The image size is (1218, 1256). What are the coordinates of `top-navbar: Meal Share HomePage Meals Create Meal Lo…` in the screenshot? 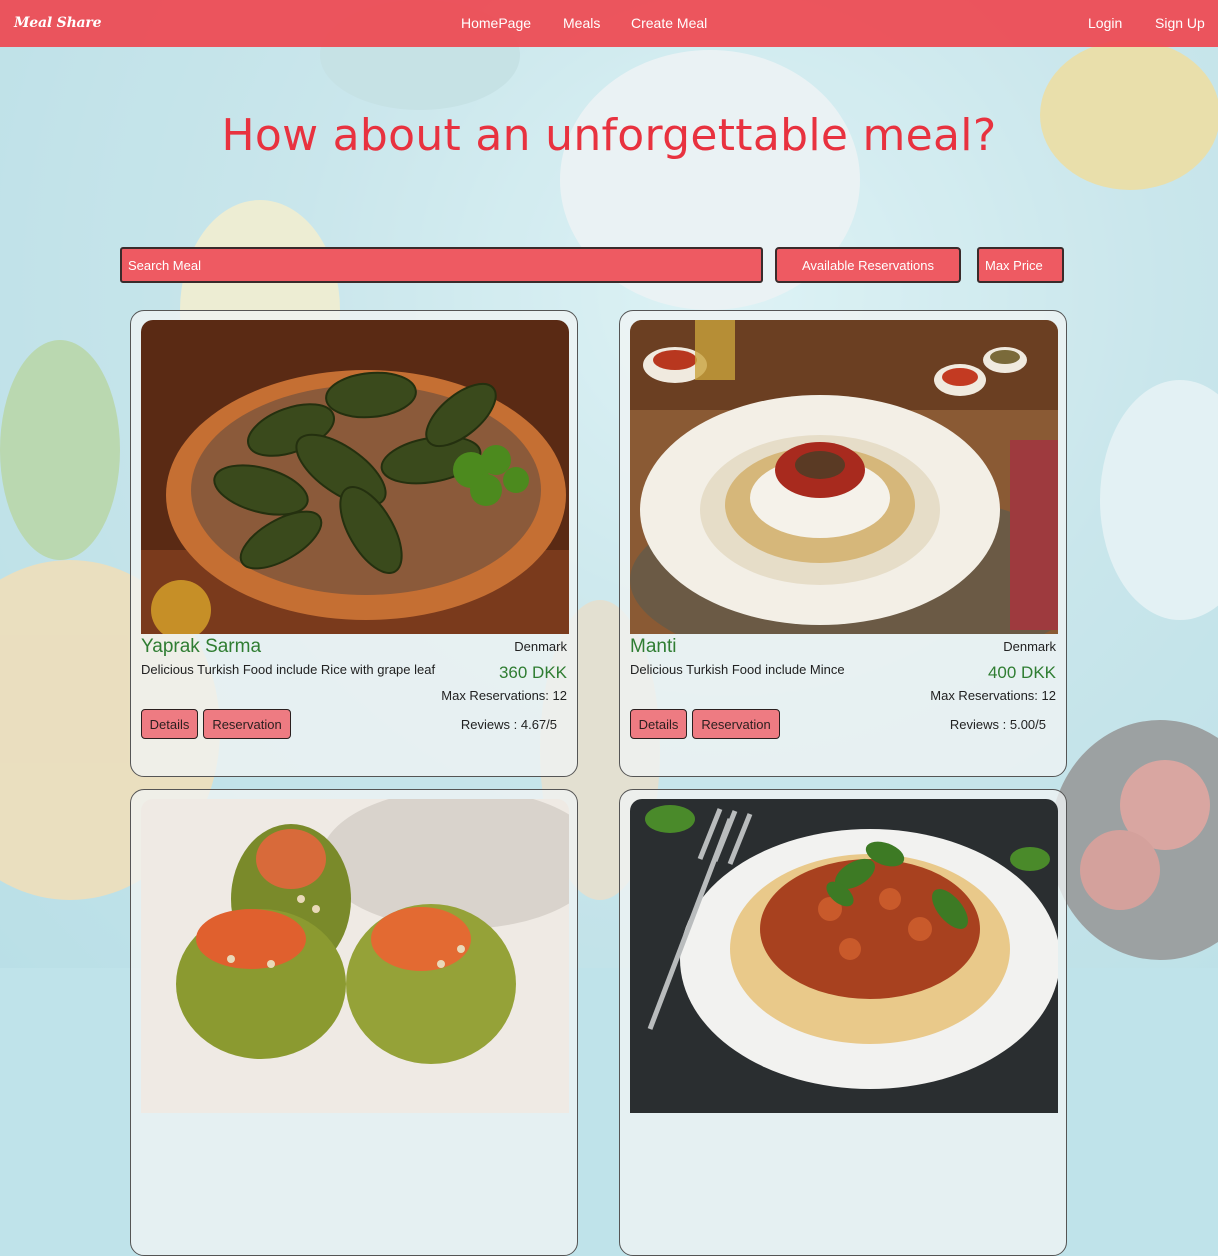 It's located at (609, 23).